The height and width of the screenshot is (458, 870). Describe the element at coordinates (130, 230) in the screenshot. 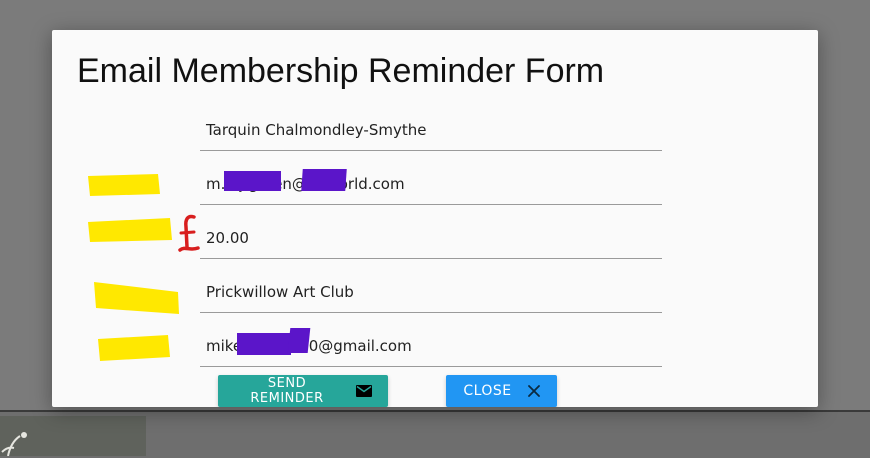

I see `highlight-mark-amount` at that location.